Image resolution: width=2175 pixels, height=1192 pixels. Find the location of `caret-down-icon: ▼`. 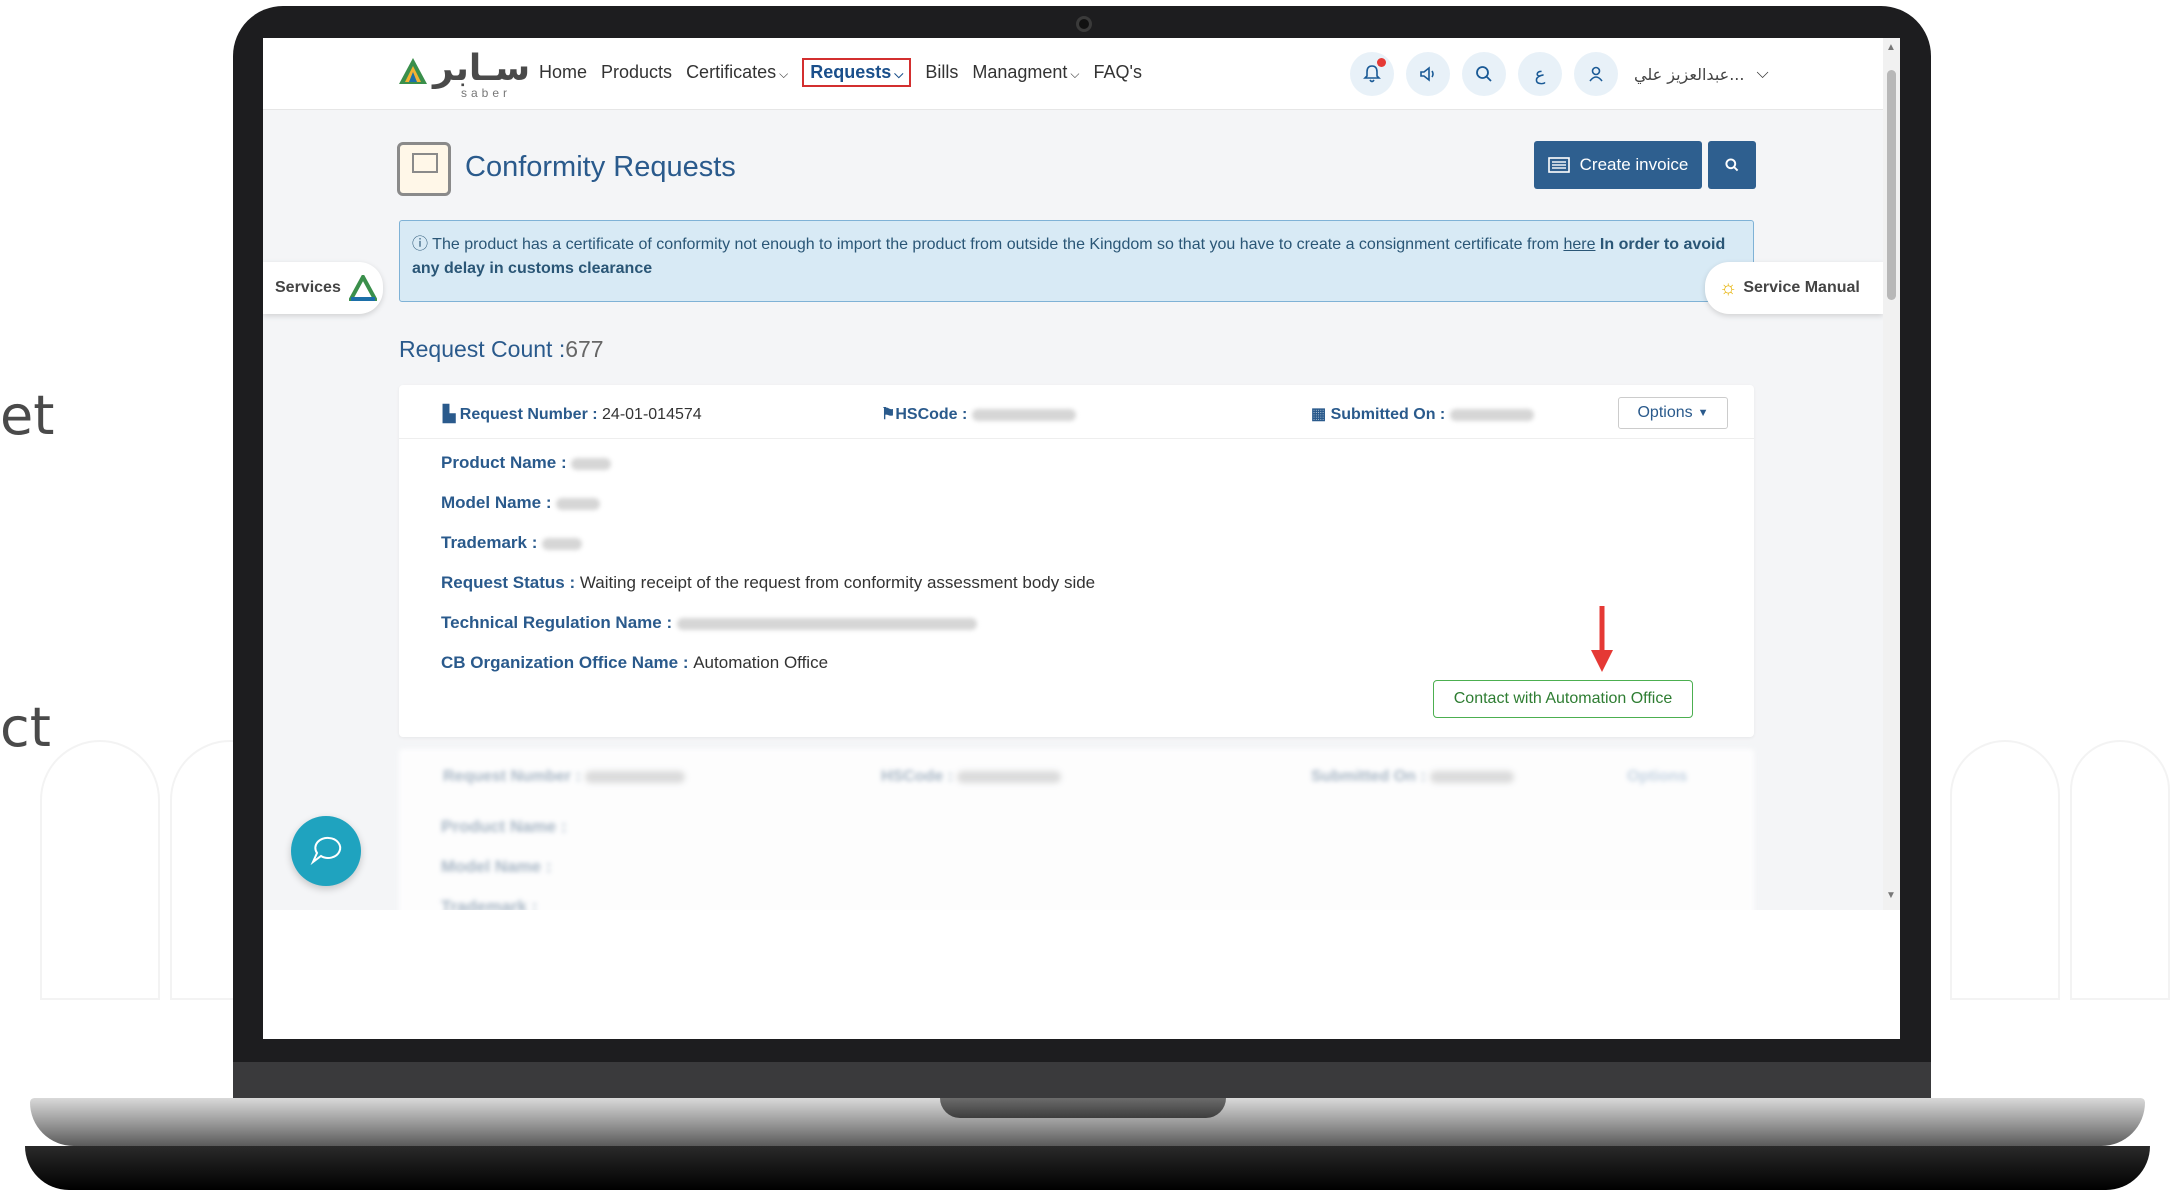

caret-down-icon: ▼ is located at coordinates (1703, 413).